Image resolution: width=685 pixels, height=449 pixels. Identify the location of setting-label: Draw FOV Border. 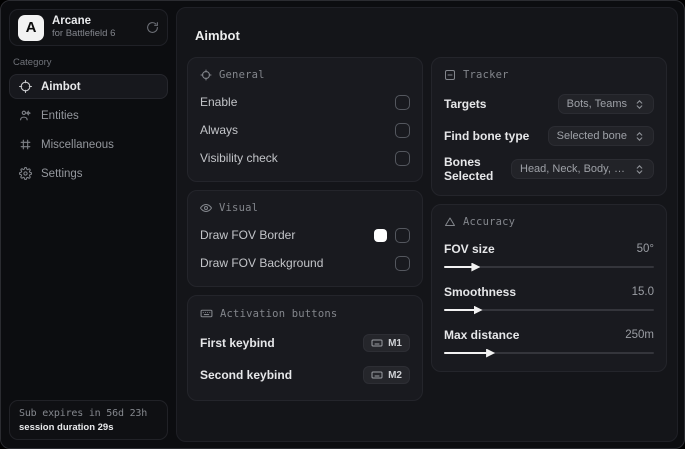
(248, 235).